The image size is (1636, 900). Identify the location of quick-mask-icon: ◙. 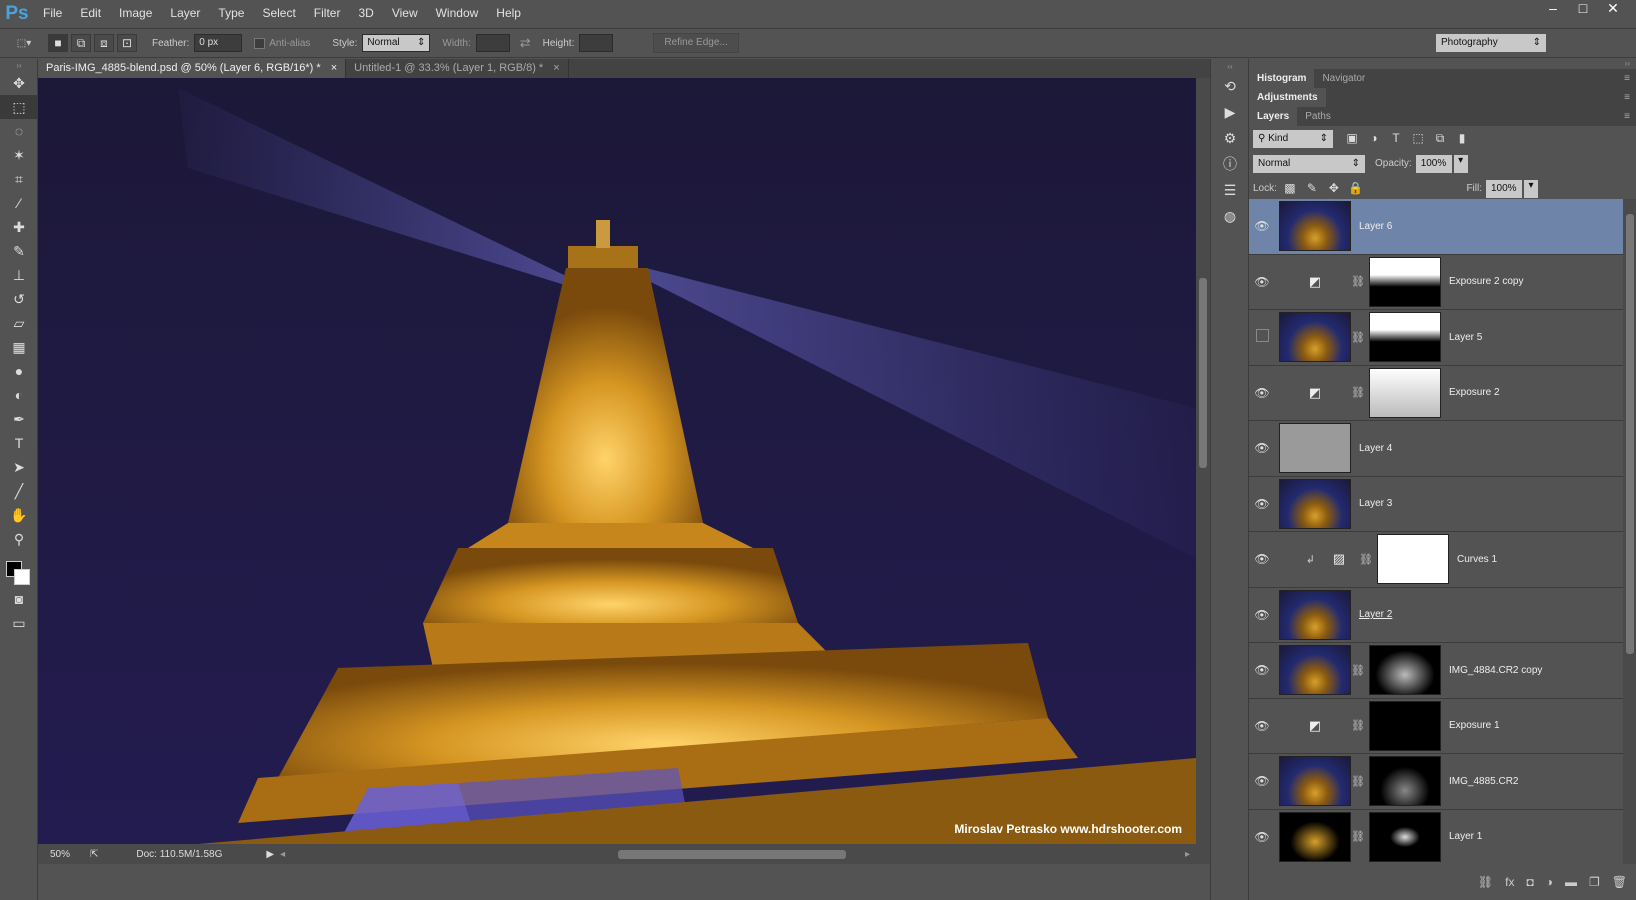
(19, 599).